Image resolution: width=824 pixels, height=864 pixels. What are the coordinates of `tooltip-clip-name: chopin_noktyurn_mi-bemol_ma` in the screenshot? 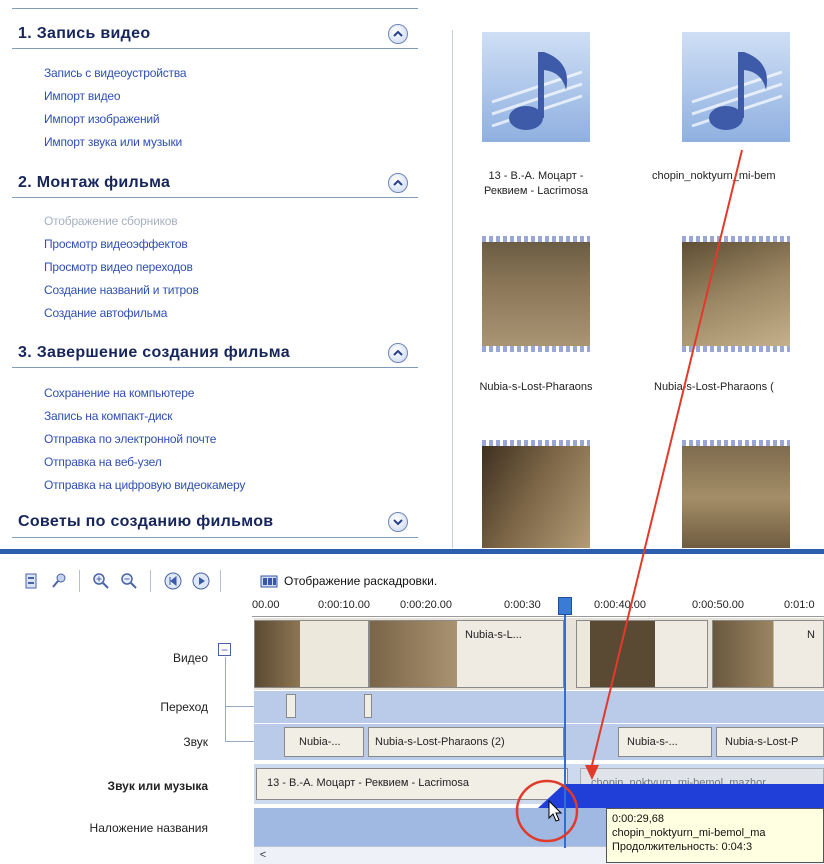 It's located at (689, 833).